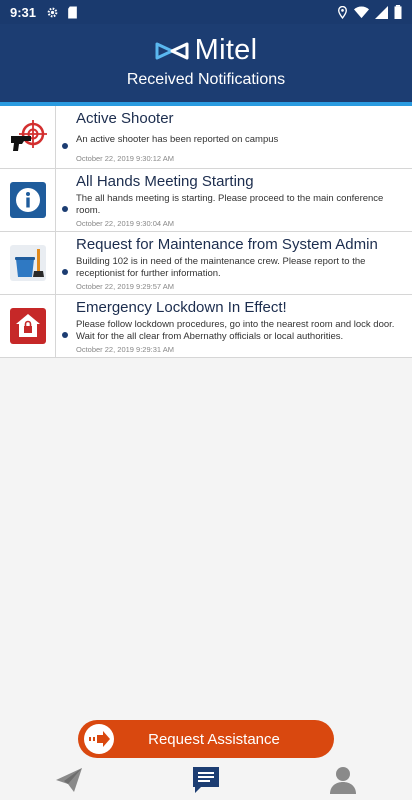 This screenshot has height=800, width=412. I want to click on maintenance-bucket-icon, so click(27, 263).